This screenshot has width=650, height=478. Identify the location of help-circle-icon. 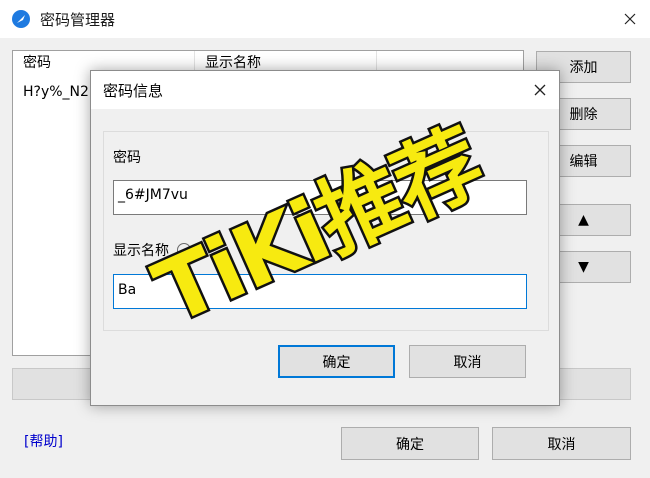
(184, 250).